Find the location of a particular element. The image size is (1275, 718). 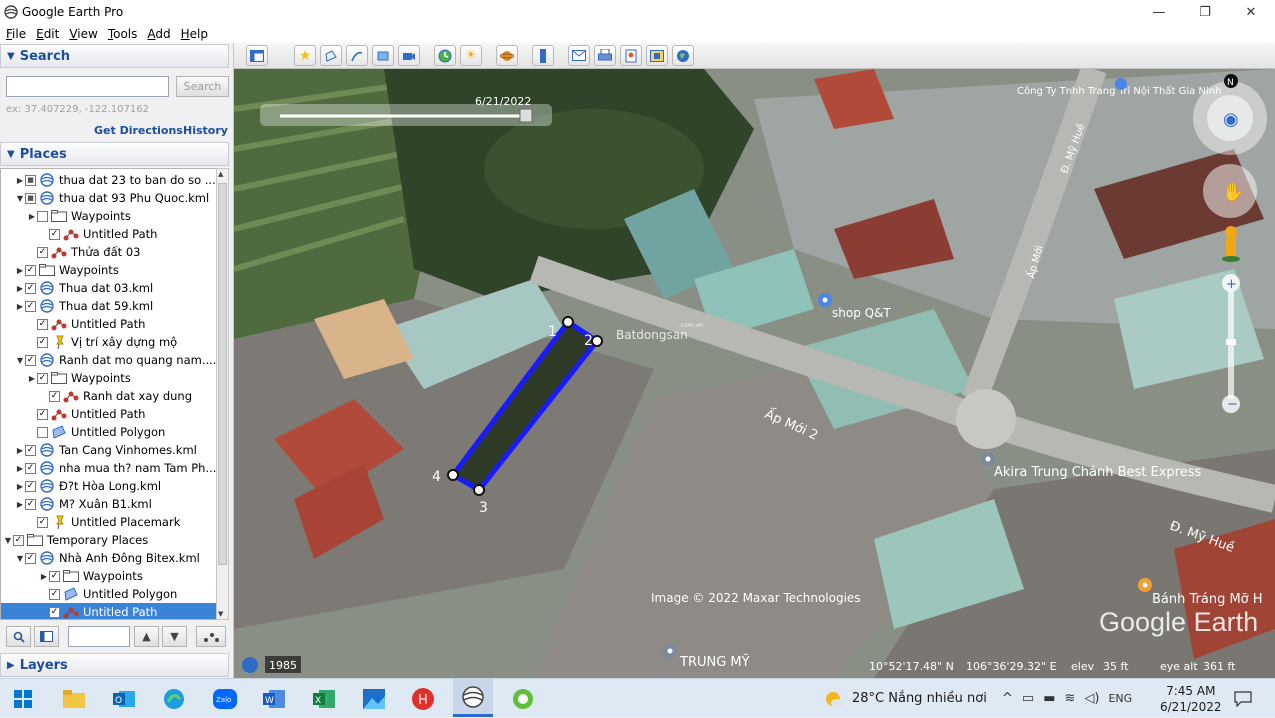

search-button: Search is located at coordinates (202, 86).